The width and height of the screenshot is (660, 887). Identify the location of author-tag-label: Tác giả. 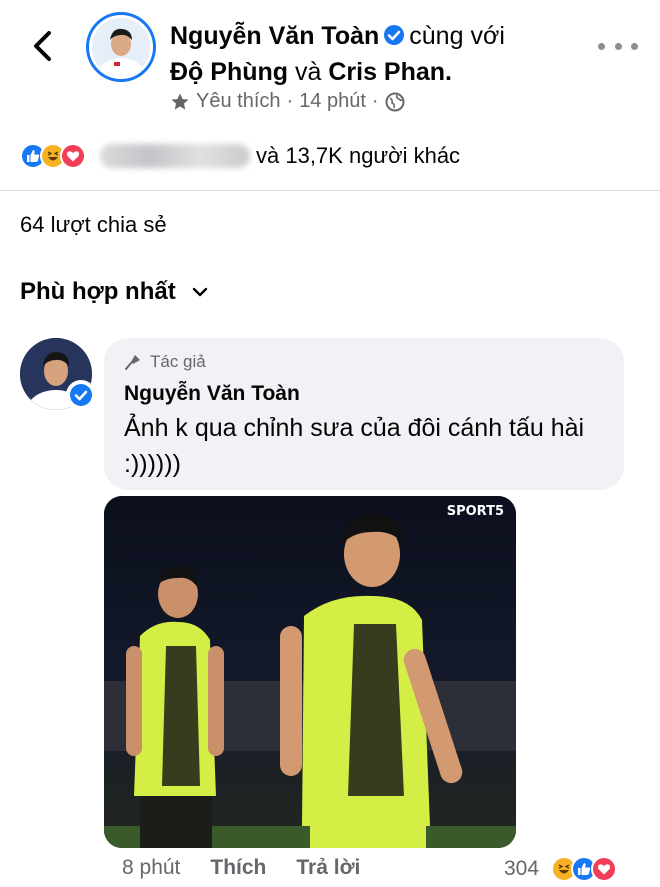
(178, 361).